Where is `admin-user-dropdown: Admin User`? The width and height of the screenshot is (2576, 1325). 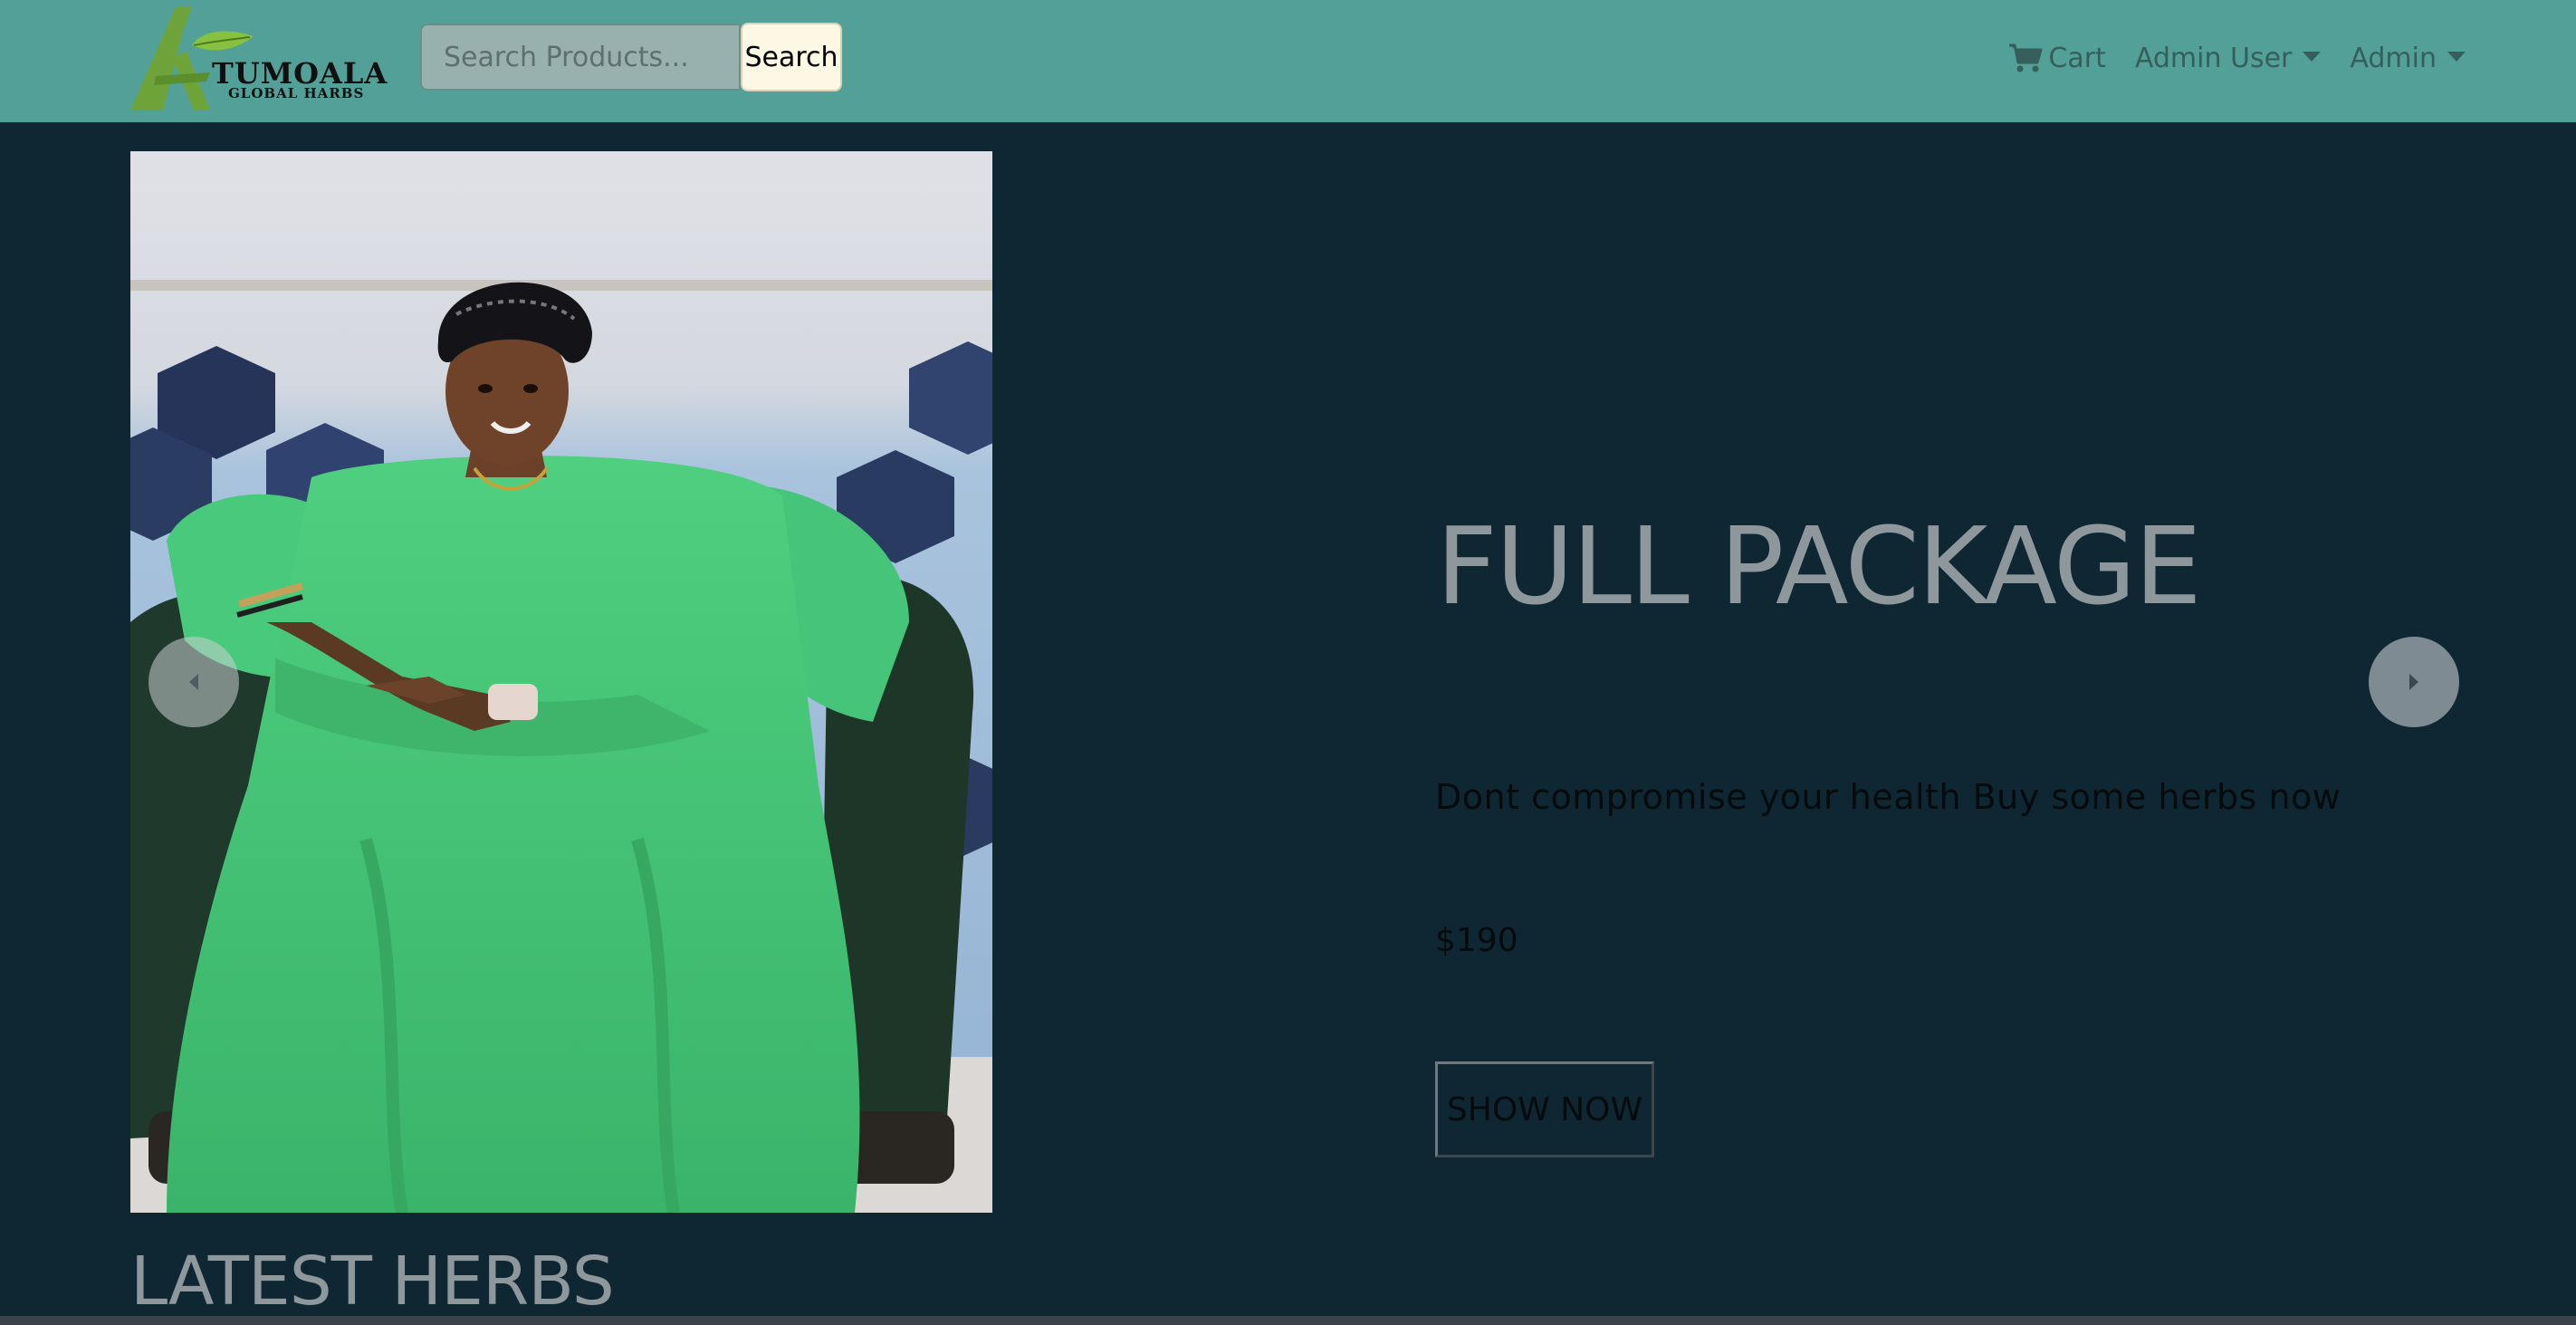 admin-user-dropdown: Admin User is located at coordinates (2228, 58).